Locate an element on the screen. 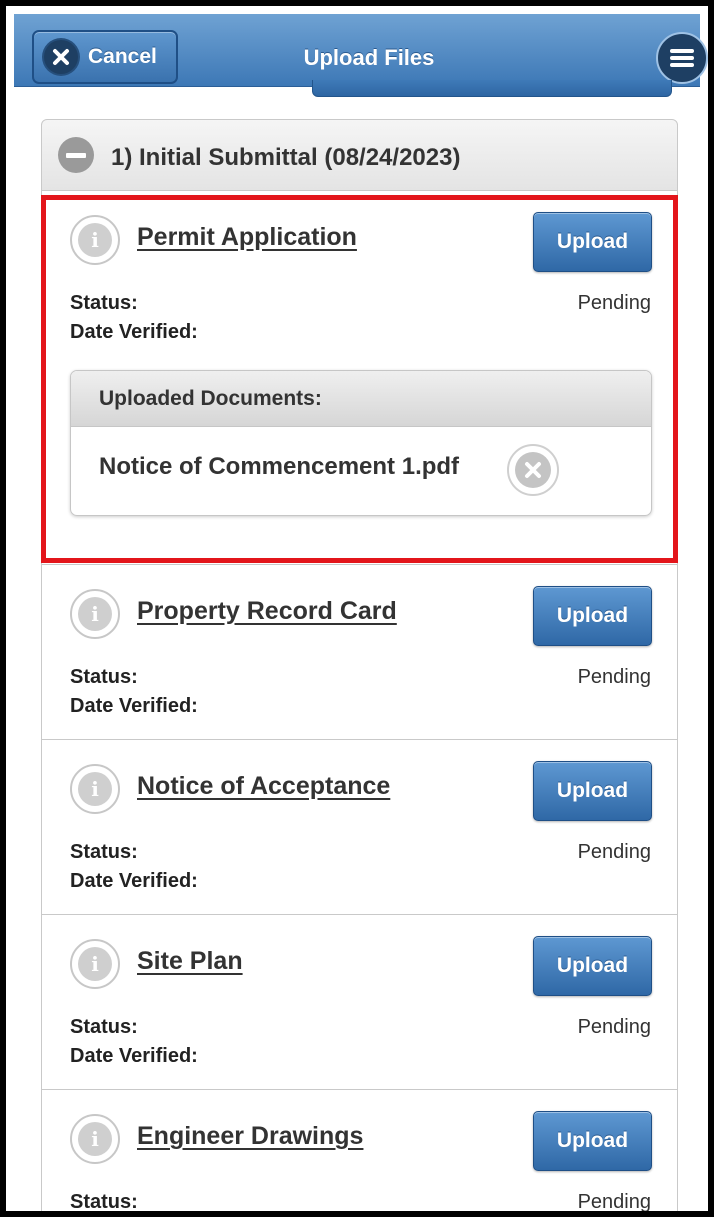 Image resolution: width=714 pixels, height=1217 pixels. menu-button is located at coordinates (682, 58).